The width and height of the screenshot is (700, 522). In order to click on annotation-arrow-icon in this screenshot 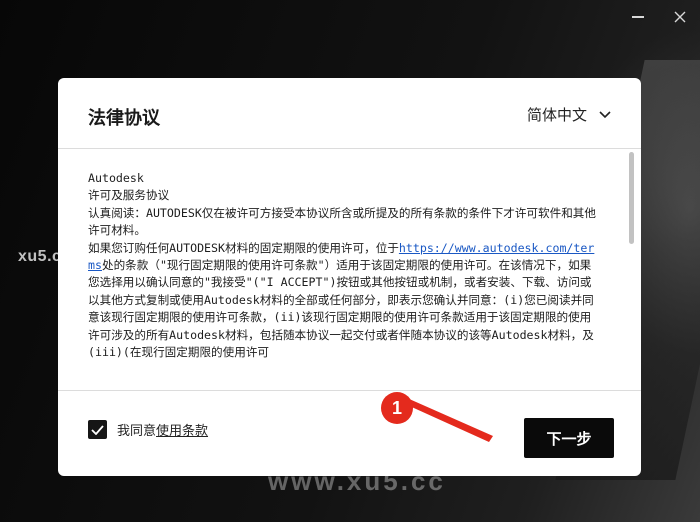, I will do `click(449, 420)`.